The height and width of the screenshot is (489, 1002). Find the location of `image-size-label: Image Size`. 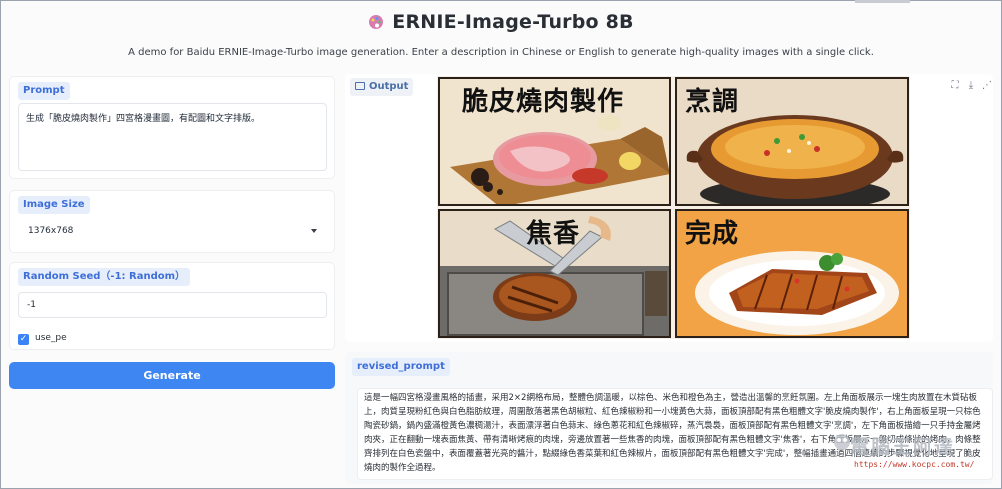

image-size-label: Image Size is located at coordinates (54, 205).